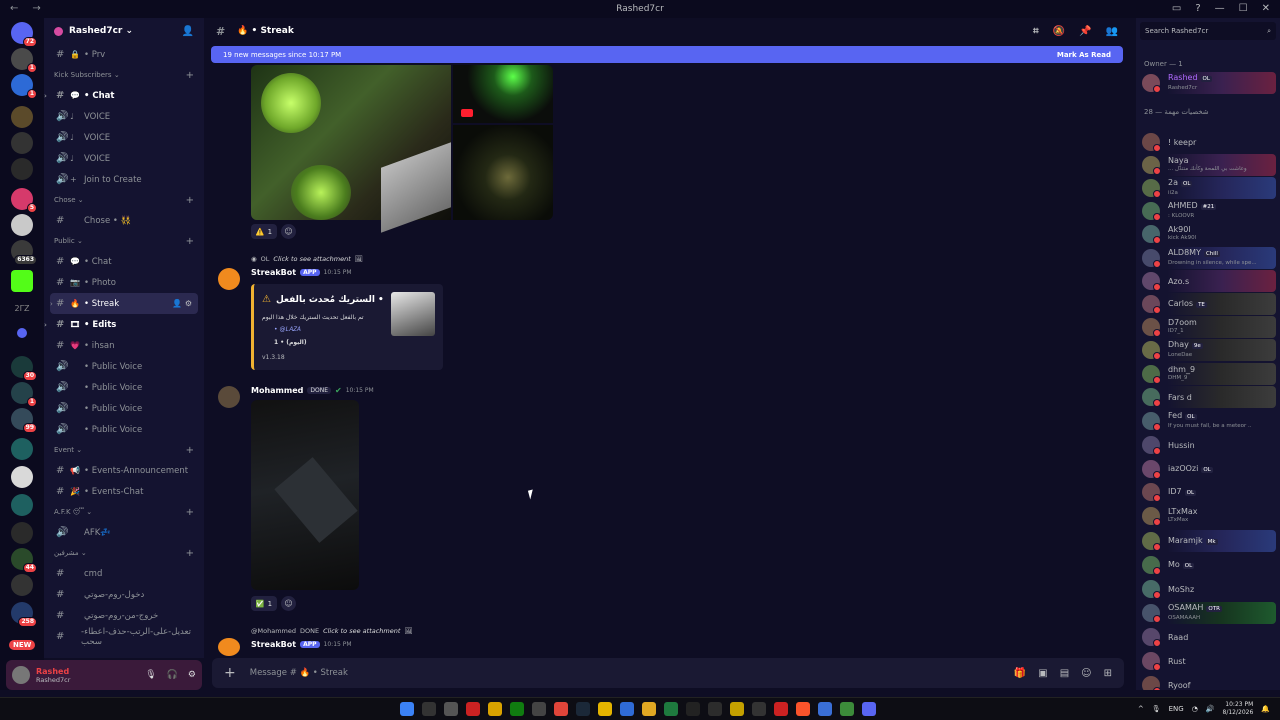 The height and width of the screenshot is (720, 1280). What do you see at coordinates (1156, 709) in the screenshot?
I see `microphone-icon: 🎙` at bounding box center [1156, 709].